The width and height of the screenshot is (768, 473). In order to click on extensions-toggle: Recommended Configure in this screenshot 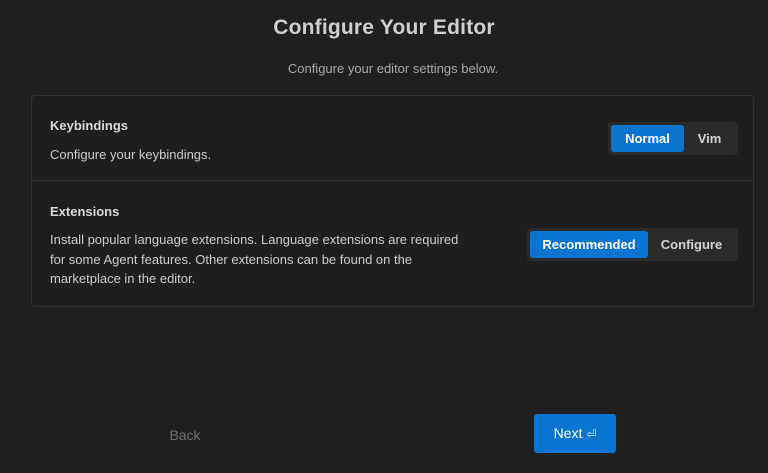, I will do `click(632, 244)`.